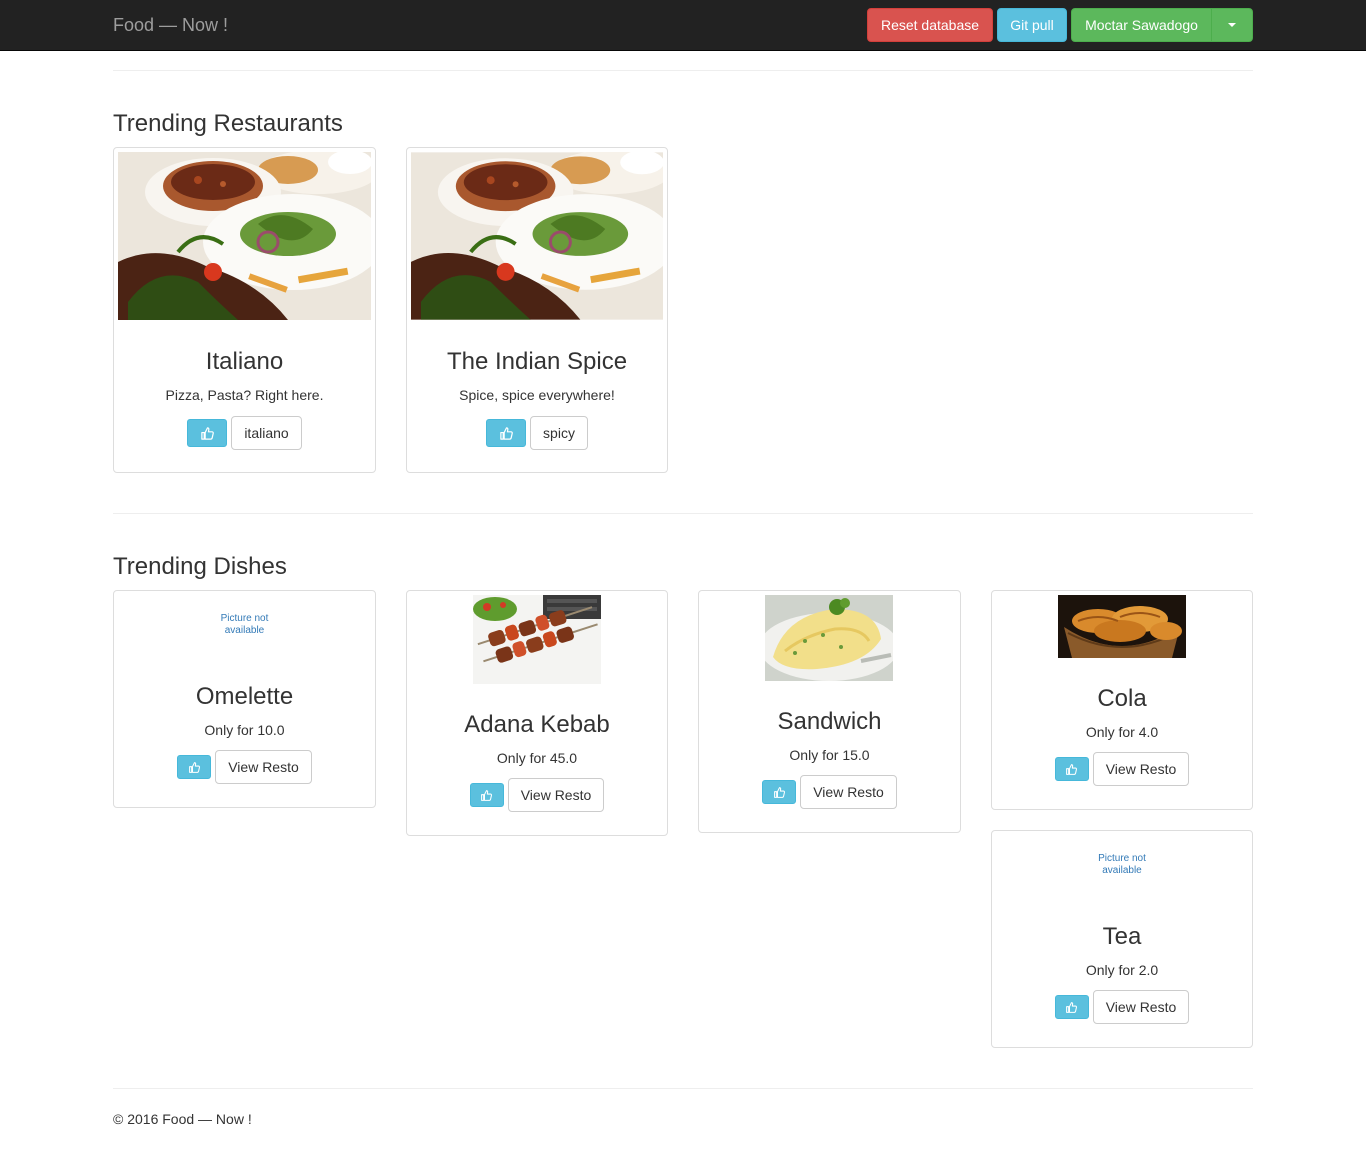  I want to click on dish-price: Only for 2.0, so click(1122, 970).